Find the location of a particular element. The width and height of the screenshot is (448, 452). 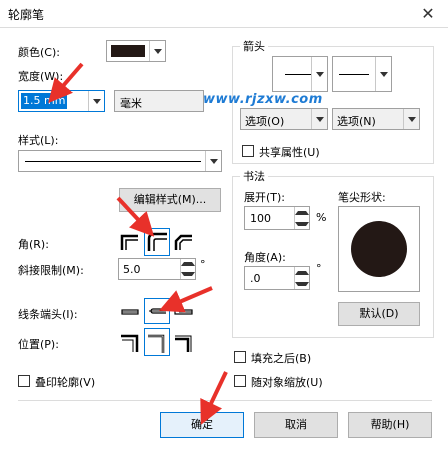

cap-butt-icon is located at coordinates (130, 312).